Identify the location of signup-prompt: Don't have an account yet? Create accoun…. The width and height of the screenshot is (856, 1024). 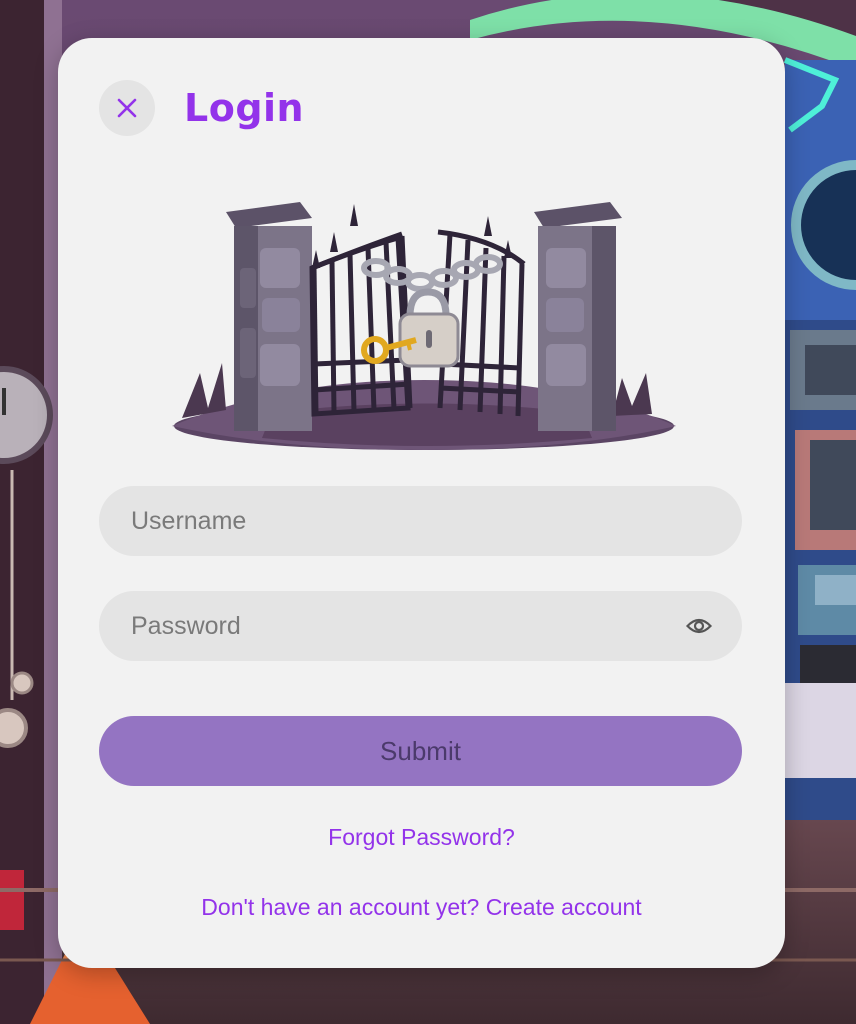
(421, 907).